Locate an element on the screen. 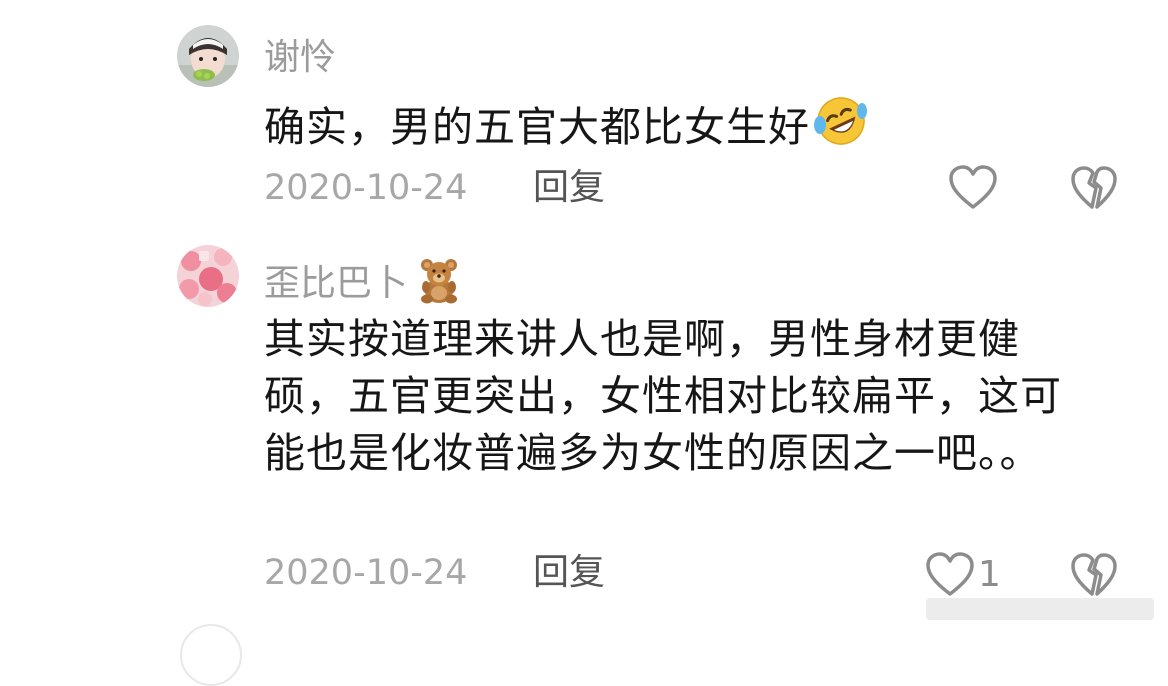 The width and height of the screenshot is (1168, 686). comment-text-content: 确实，男的五官大都比女生好 is located at coordinates (537, 127).